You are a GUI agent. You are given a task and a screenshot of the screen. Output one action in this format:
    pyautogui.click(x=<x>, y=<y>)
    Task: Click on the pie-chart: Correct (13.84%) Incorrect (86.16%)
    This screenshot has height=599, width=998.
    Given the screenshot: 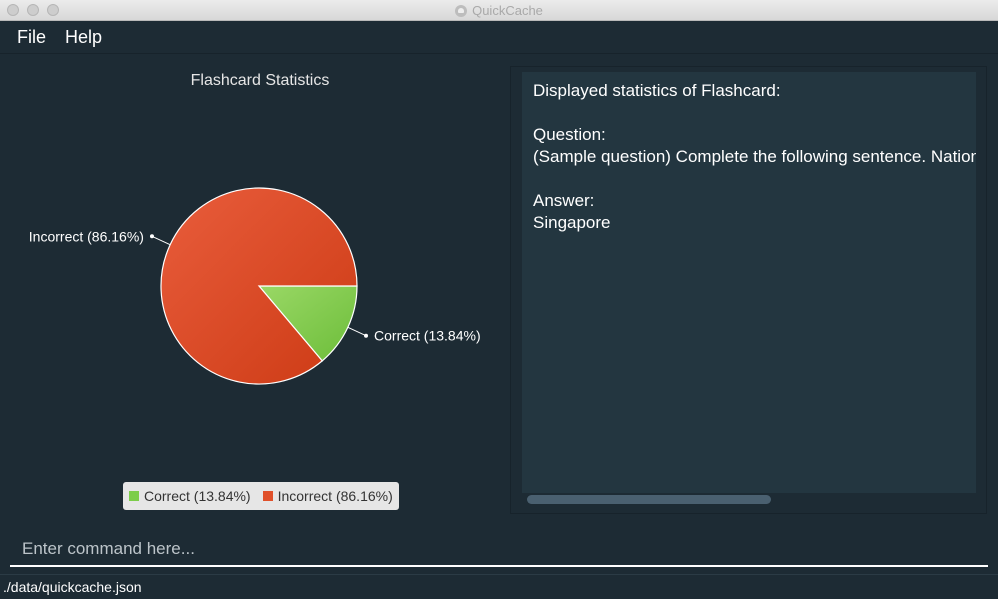 What is the action you would take?
    pyautogui.click(x=255, y=286)
    